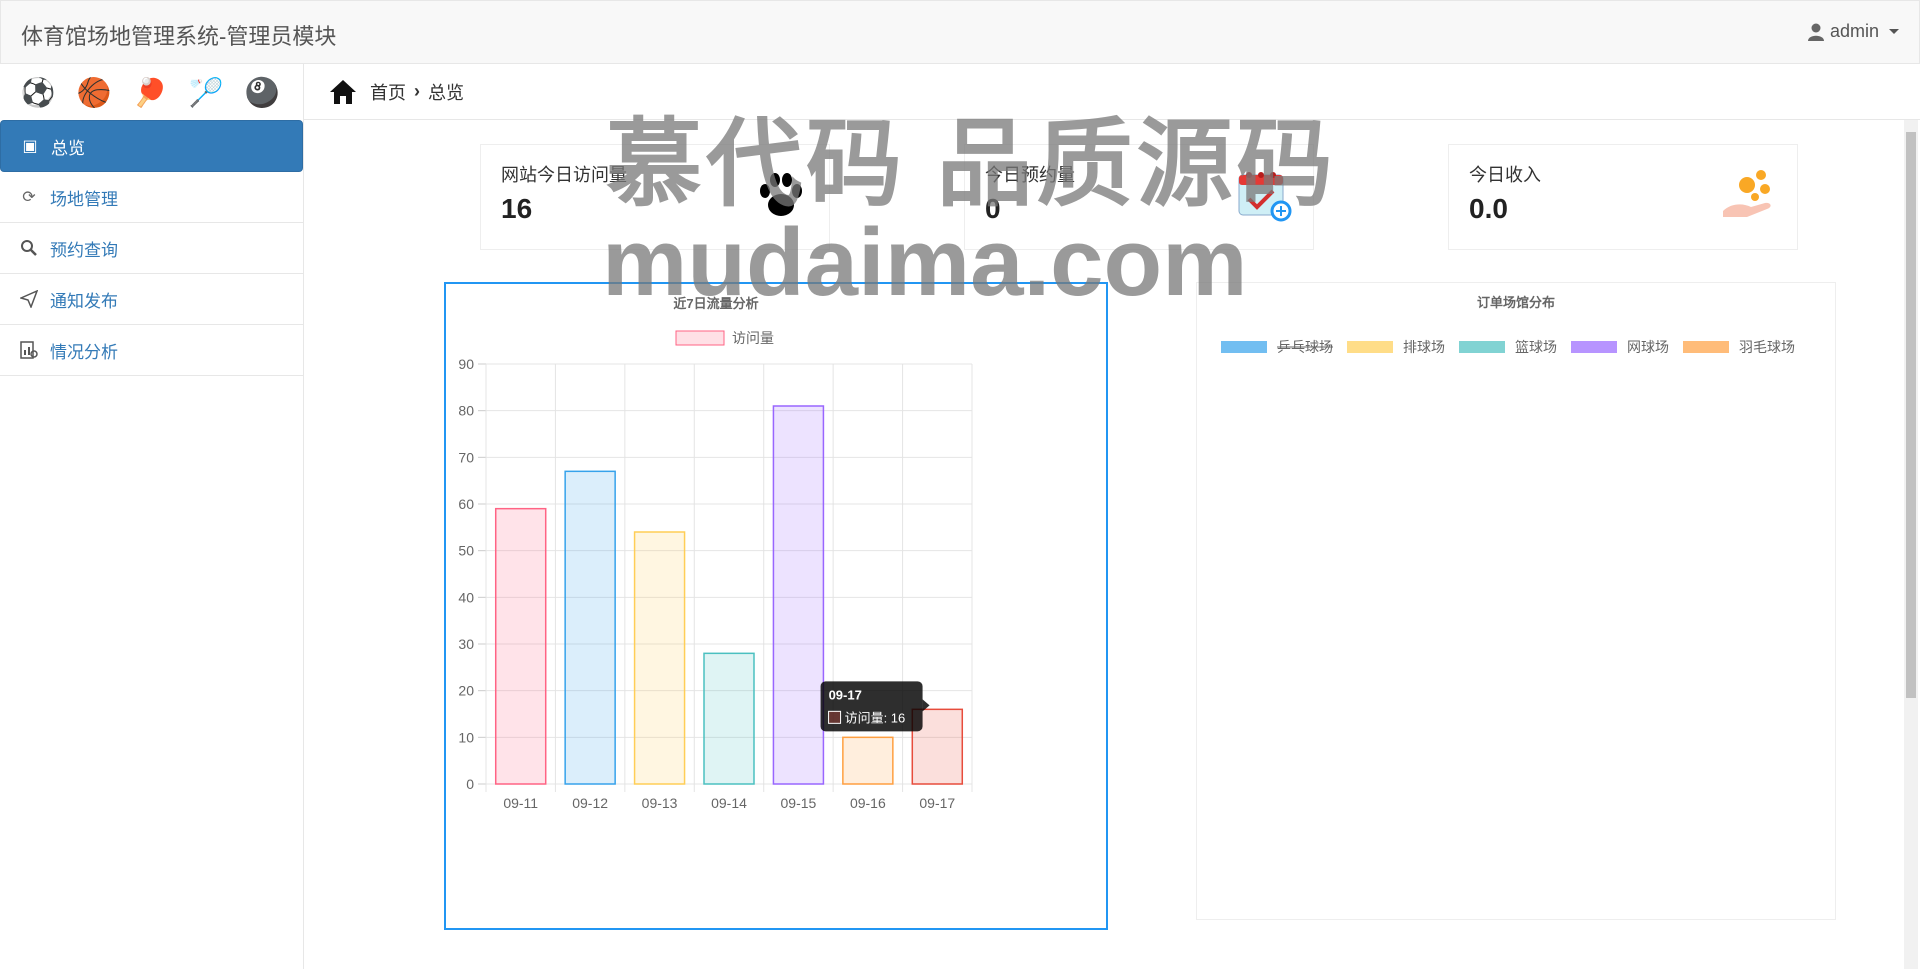 The image size is (1920, 969). Describe the element at coordinates (262, 92) in the screenshot. I see `billiards-icon: 🎱` at that location.